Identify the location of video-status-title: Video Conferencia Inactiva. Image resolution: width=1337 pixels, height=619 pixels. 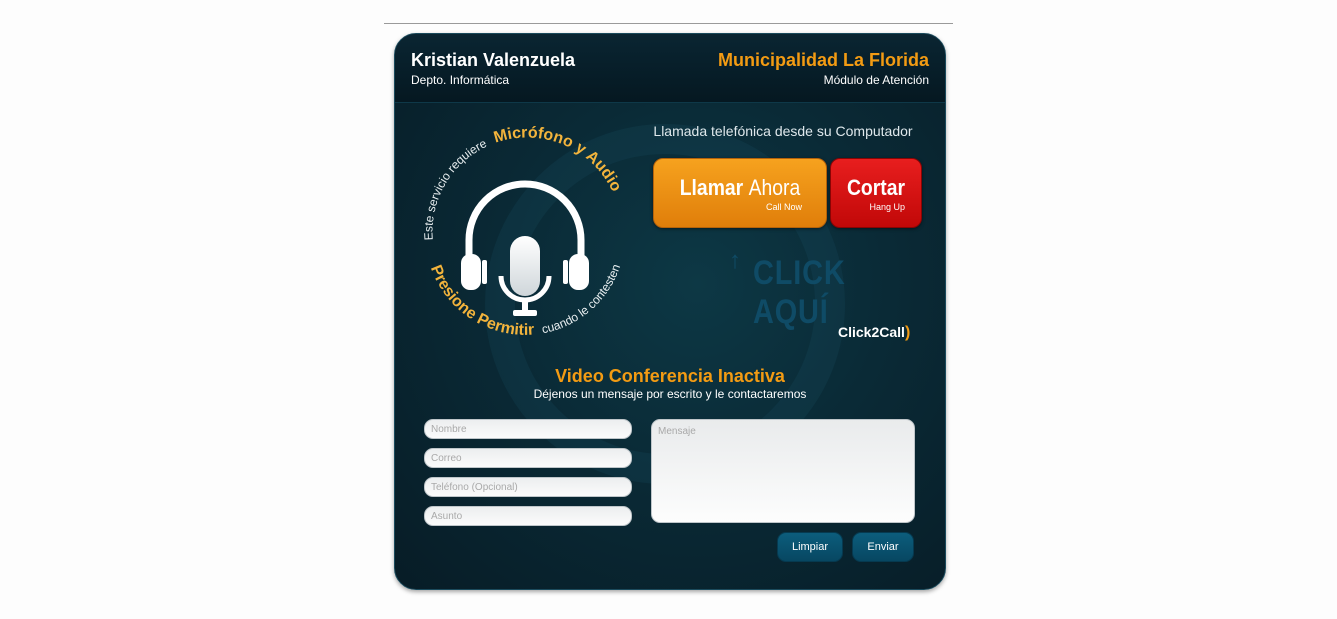
(670, 376).